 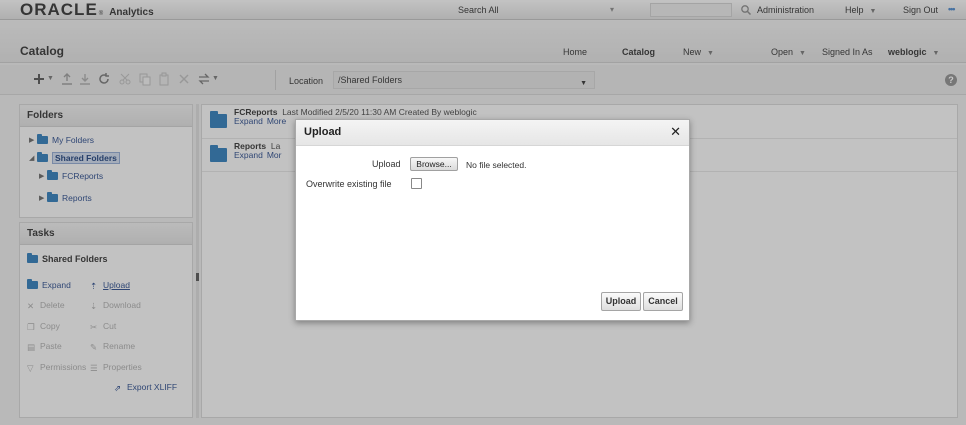 What do you see at coordinates (675, 132) in the screenshot?
I see `close-icon: ✕` at bounding box center [675, 132].